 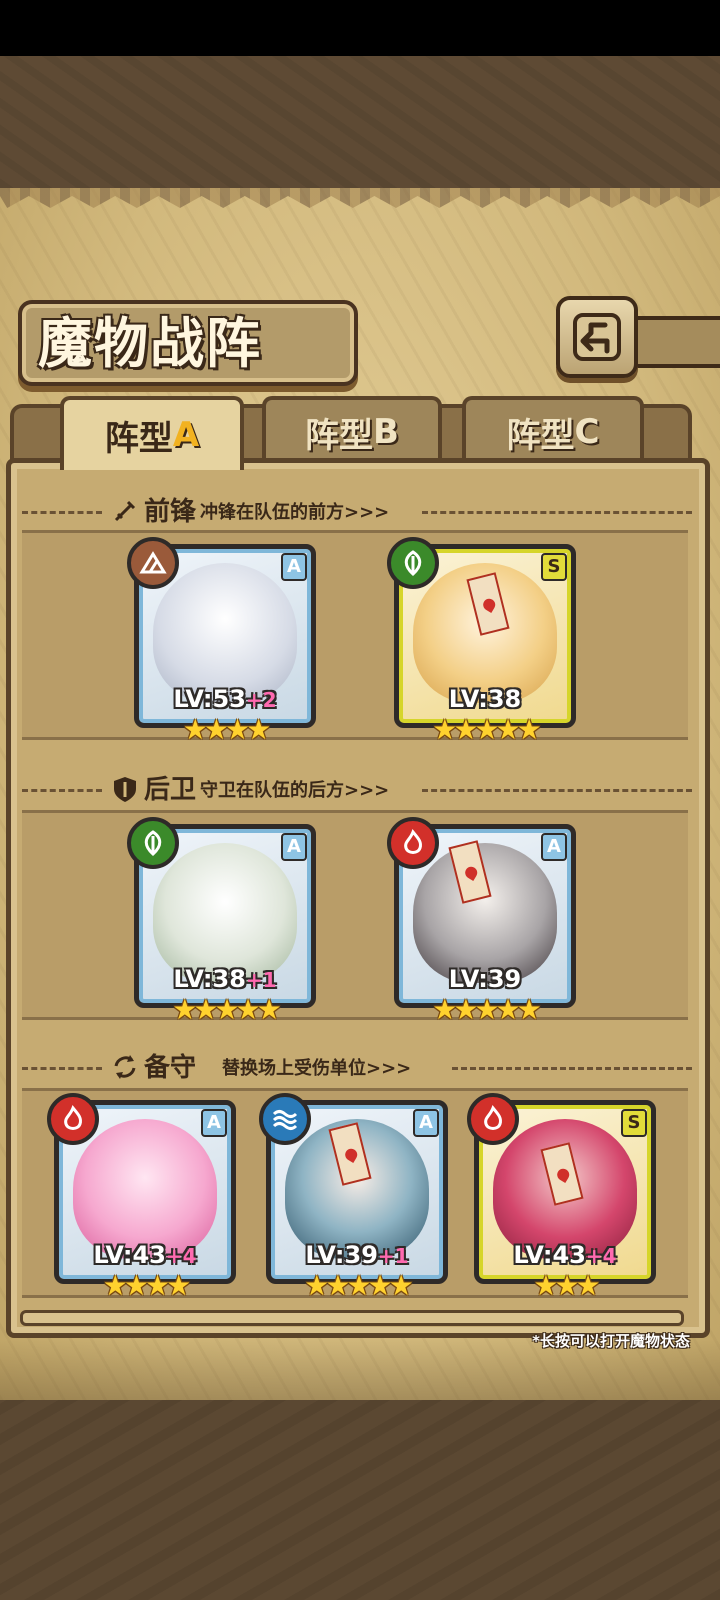 What do you see at coordinates (355, 635) in the screenshot?
I see `front-slot-row` at bounding box center [355, 635].